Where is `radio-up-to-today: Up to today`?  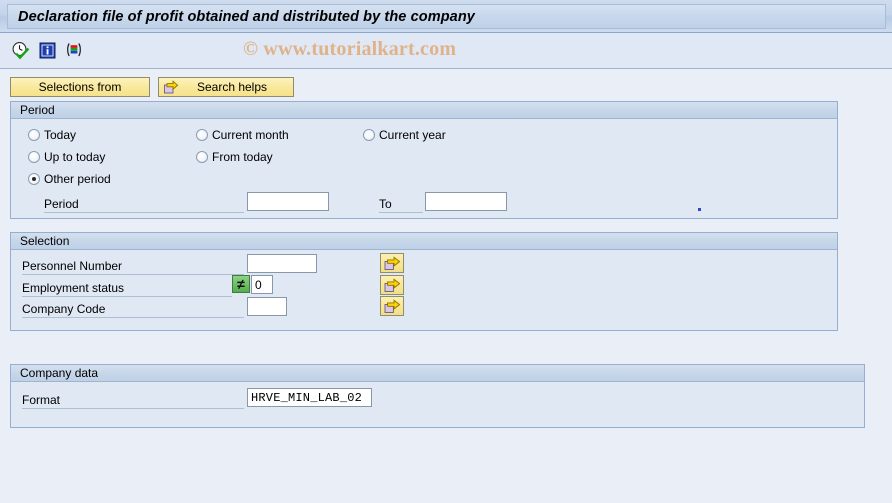 radio-up-to-today: Up to today is located at coordinates (66, 157).